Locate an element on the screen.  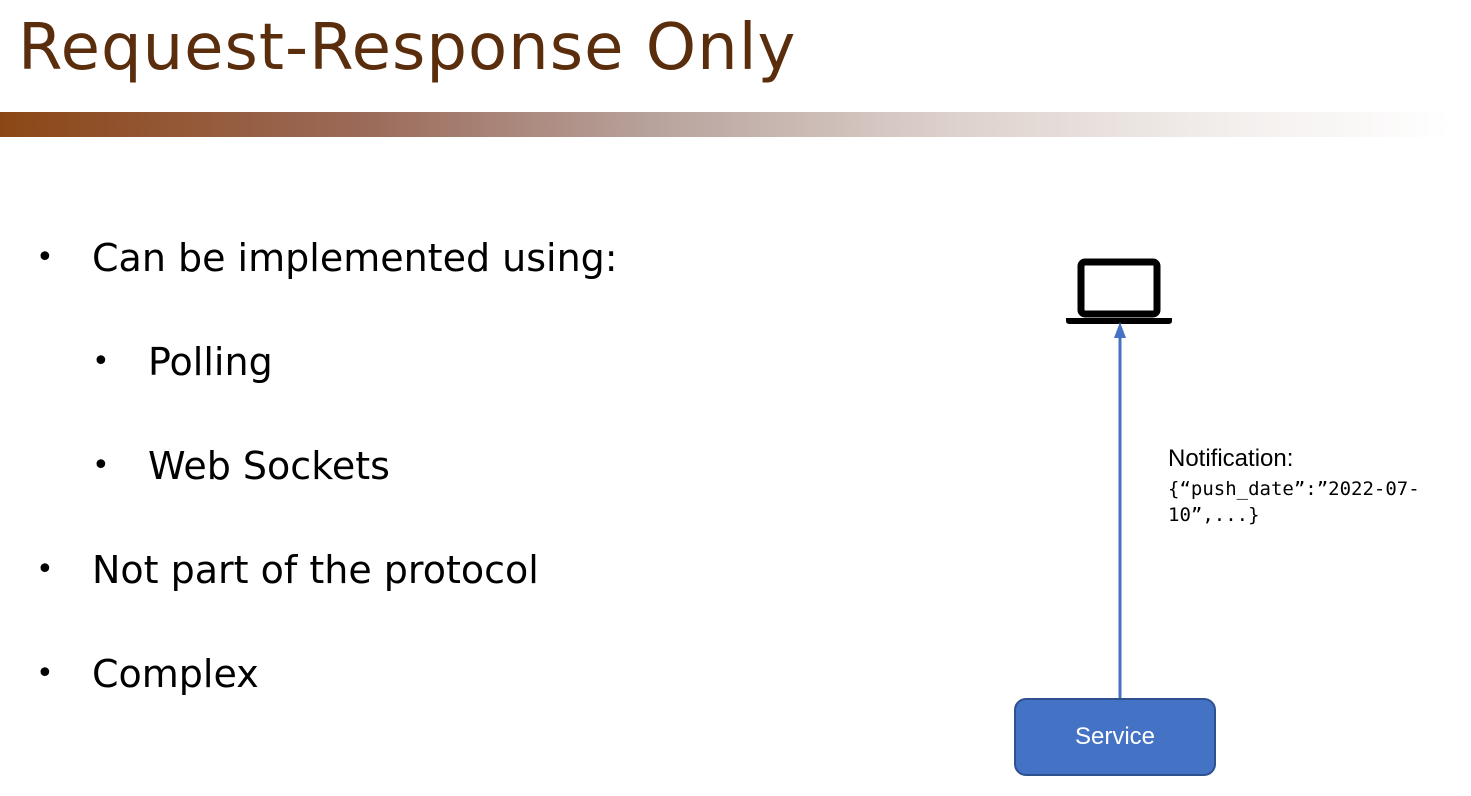
service-node: Service is located at coordinates (1115, 737).